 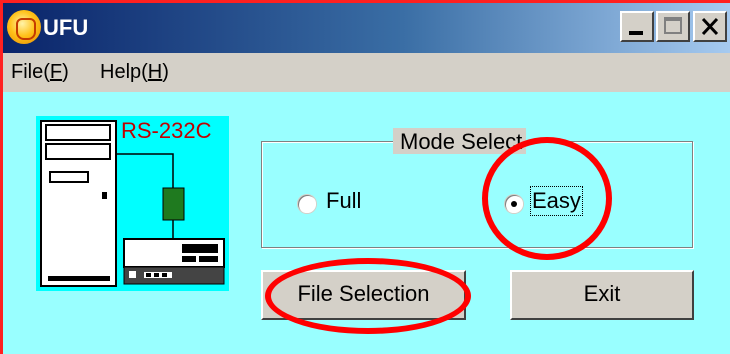 What do you see at coordinates (307, 204) in the screenshot?
I see `radio-full` at bounding box center [307, 204].